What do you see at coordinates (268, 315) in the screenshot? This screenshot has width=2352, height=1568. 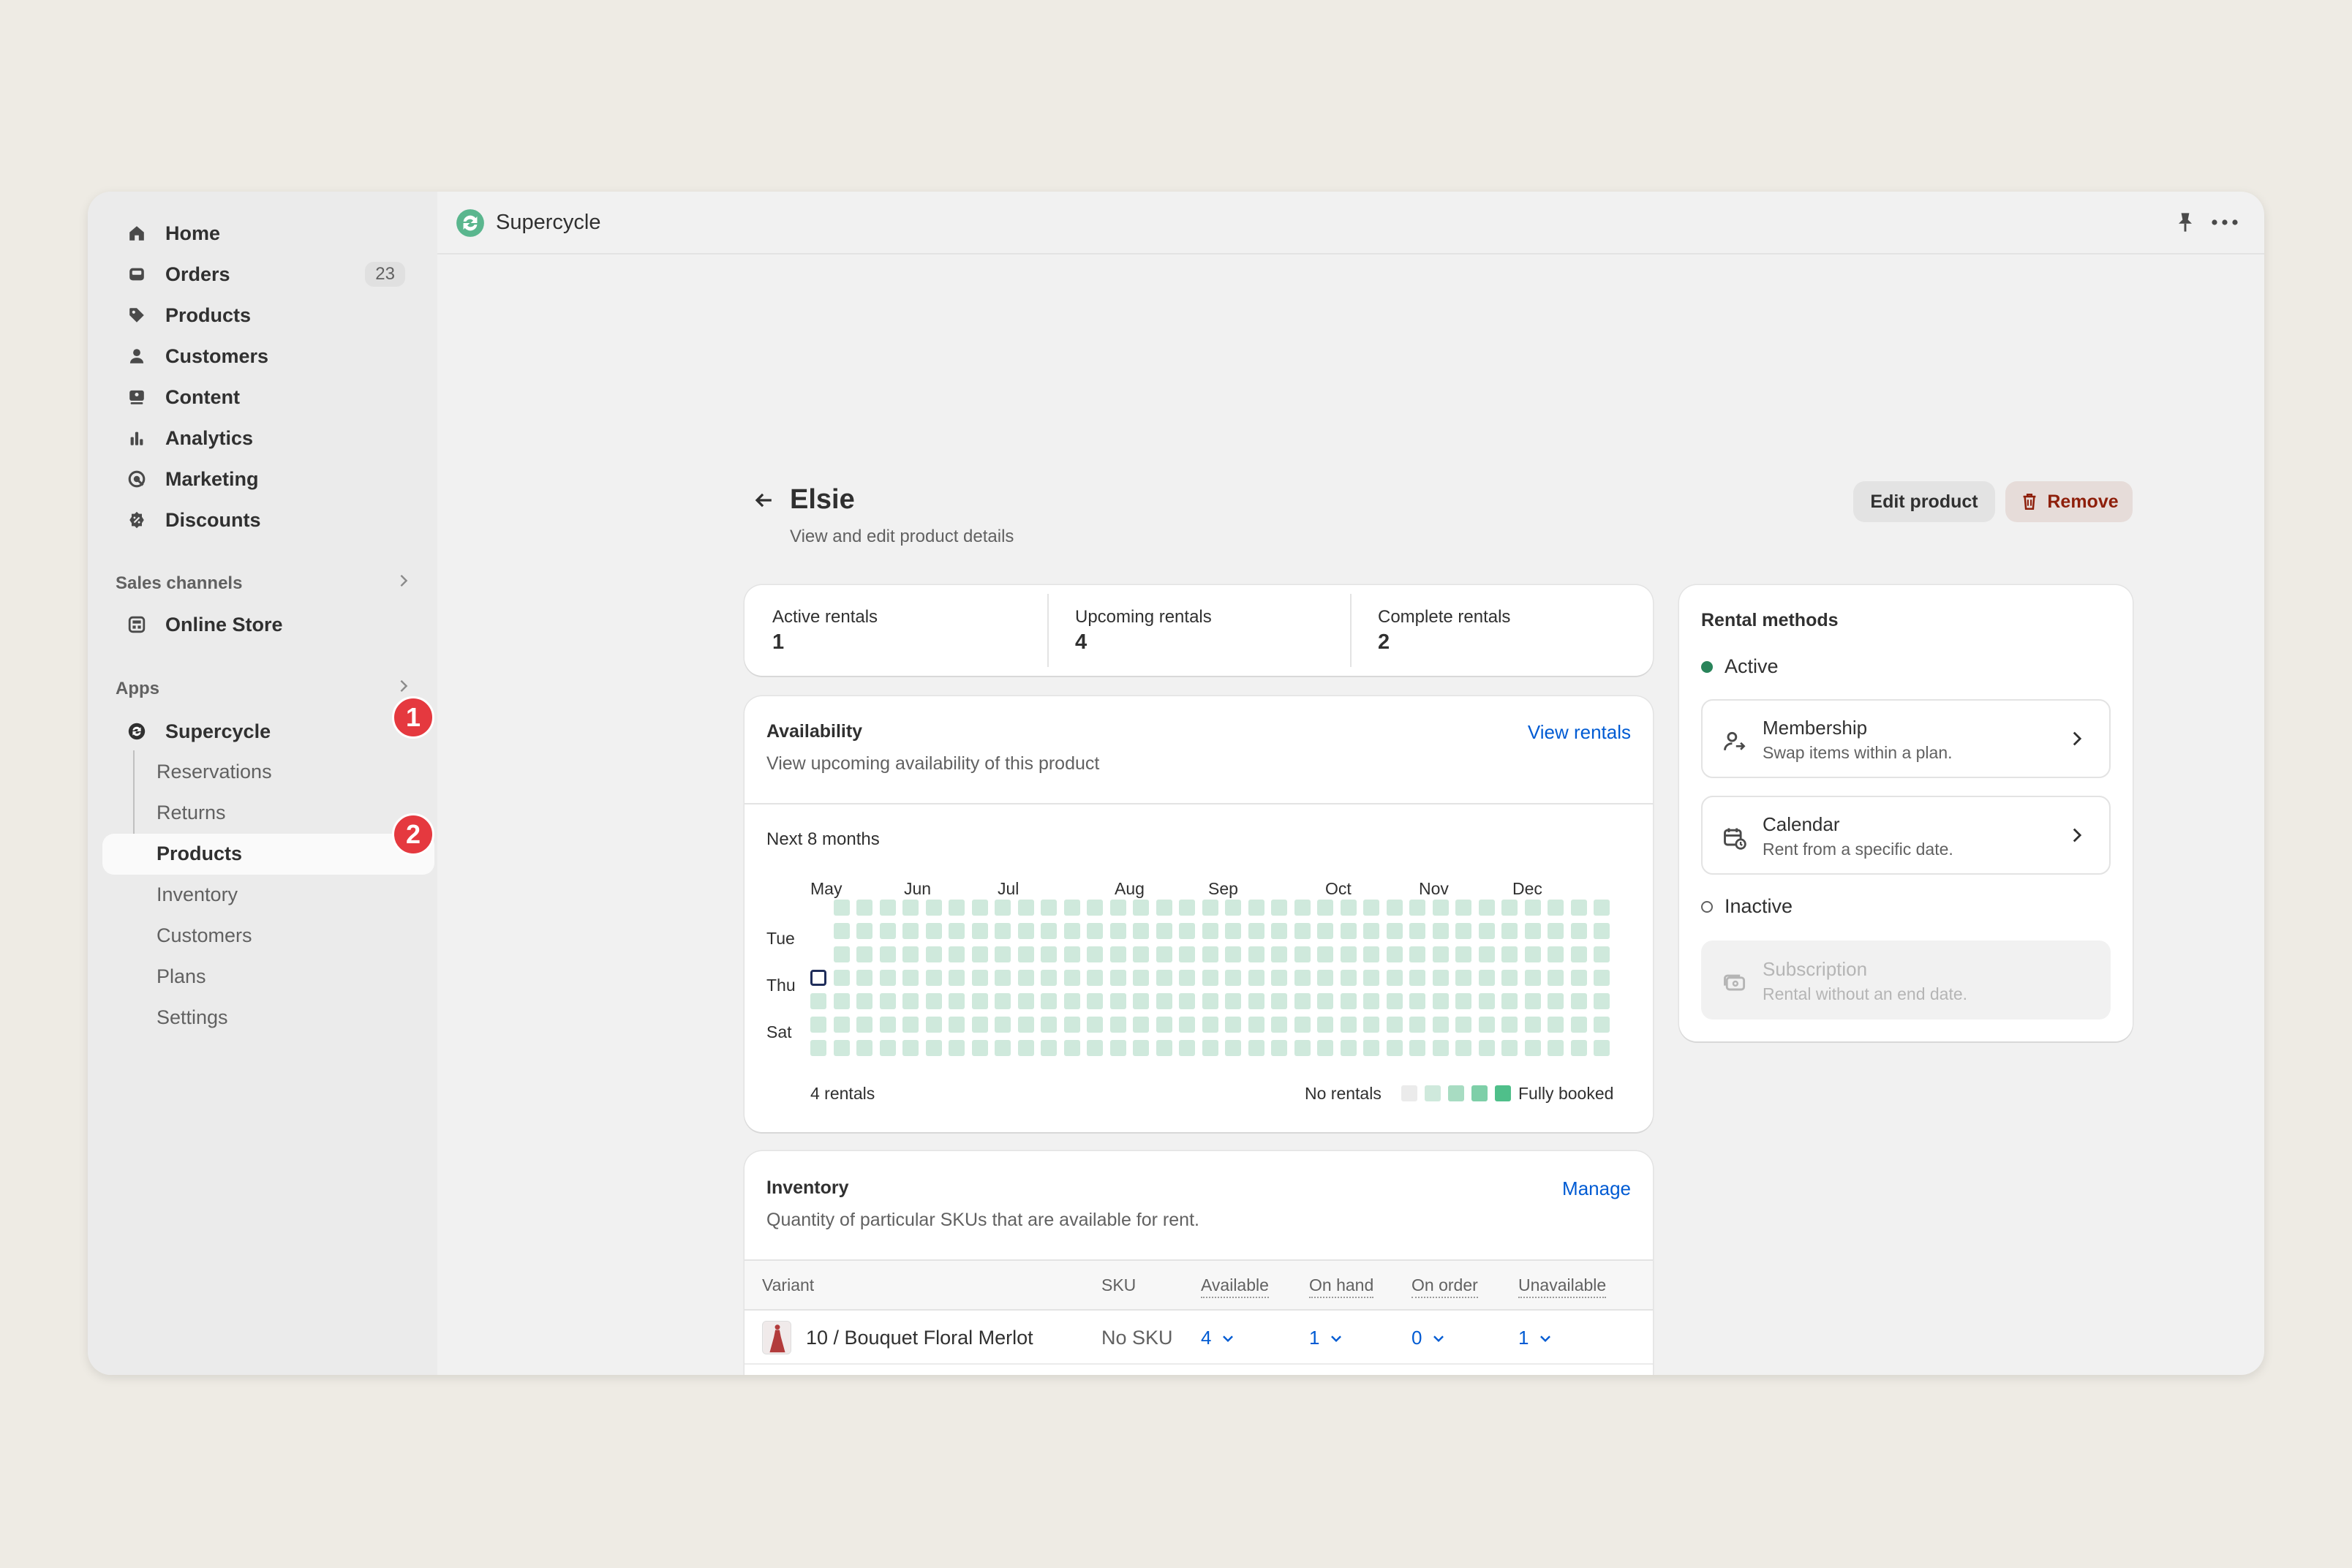 I see `nav-products: Products` at bounding box center [268, 315].